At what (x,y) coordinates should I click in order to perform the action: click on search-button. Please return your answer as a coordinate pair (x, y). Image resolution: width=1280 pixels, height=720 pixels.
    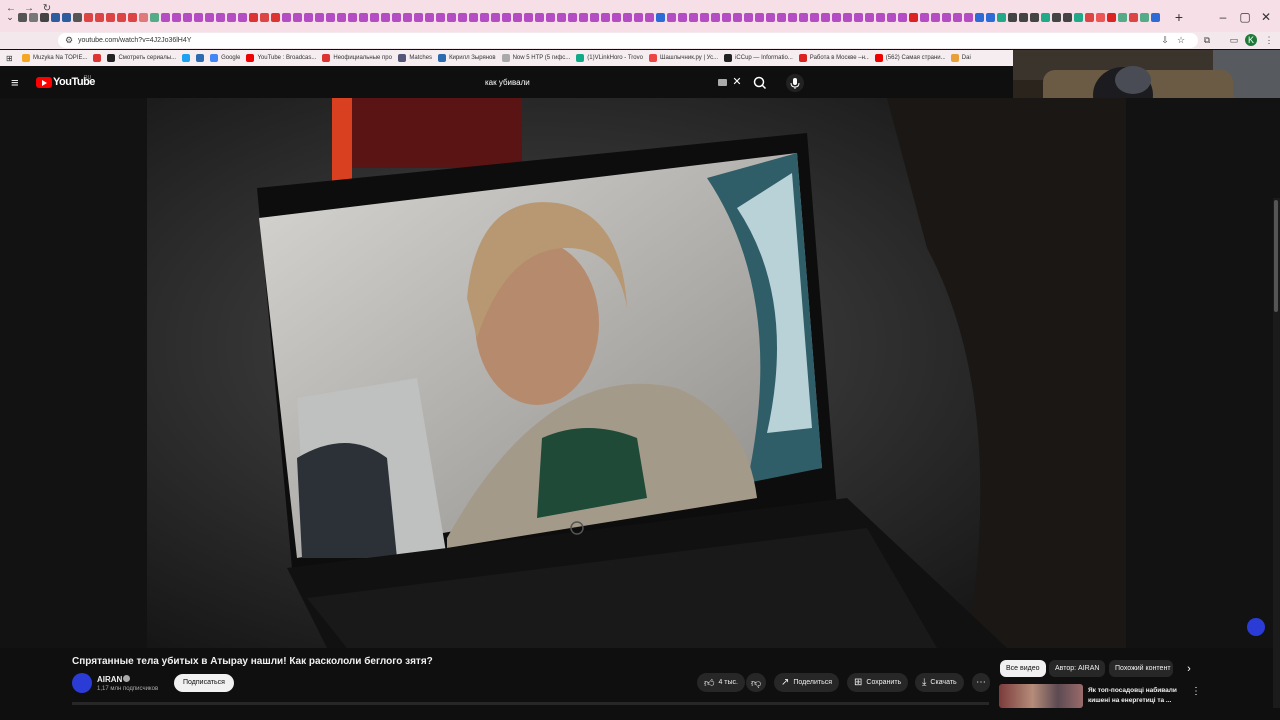
    Looking at the image, I should click on (760, 83).